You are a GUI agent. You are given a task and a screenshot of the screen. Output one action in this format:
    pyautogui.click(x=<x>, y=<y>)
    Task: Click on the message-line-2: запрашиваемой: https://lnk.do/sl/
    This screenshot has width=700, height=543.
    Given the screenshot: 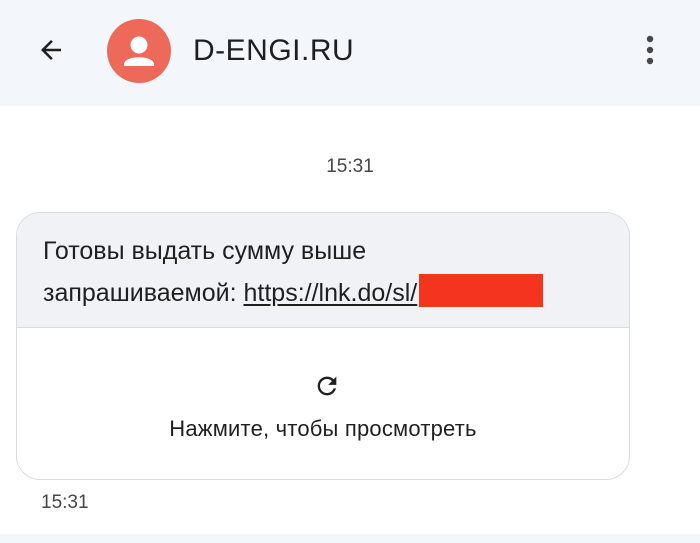 What is the action you would take?
    pyautogui.click(x=323, y=293)
    